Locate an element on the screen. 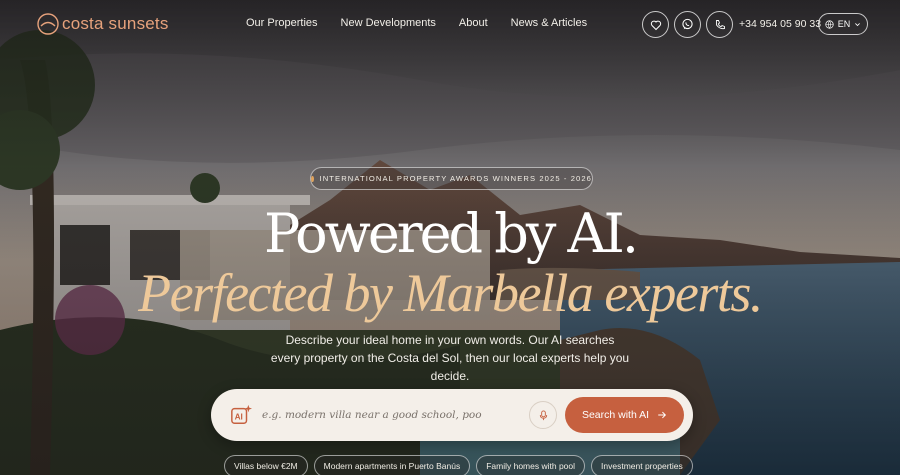 This screenshot has width=900, height=475. chevron-down-icon is located at coordinates (858, 24).